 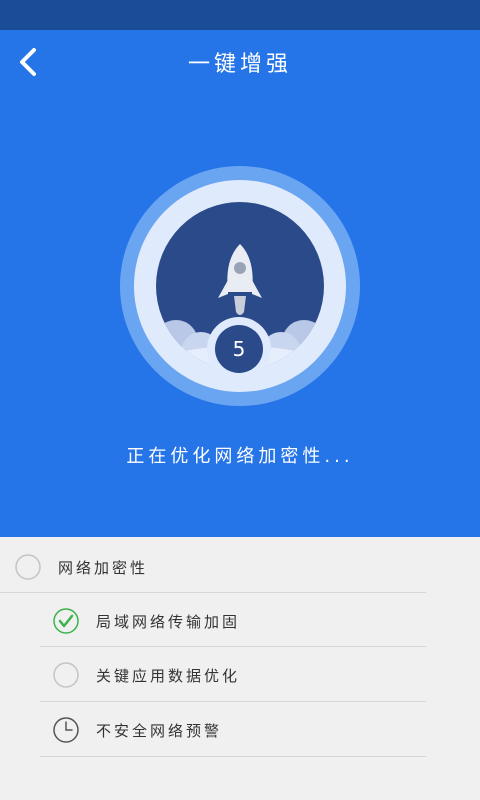 What do you see at coordinates (66, 621) in the screenshot?
I see `check-circle-icon` at bounding box center [66, 621].